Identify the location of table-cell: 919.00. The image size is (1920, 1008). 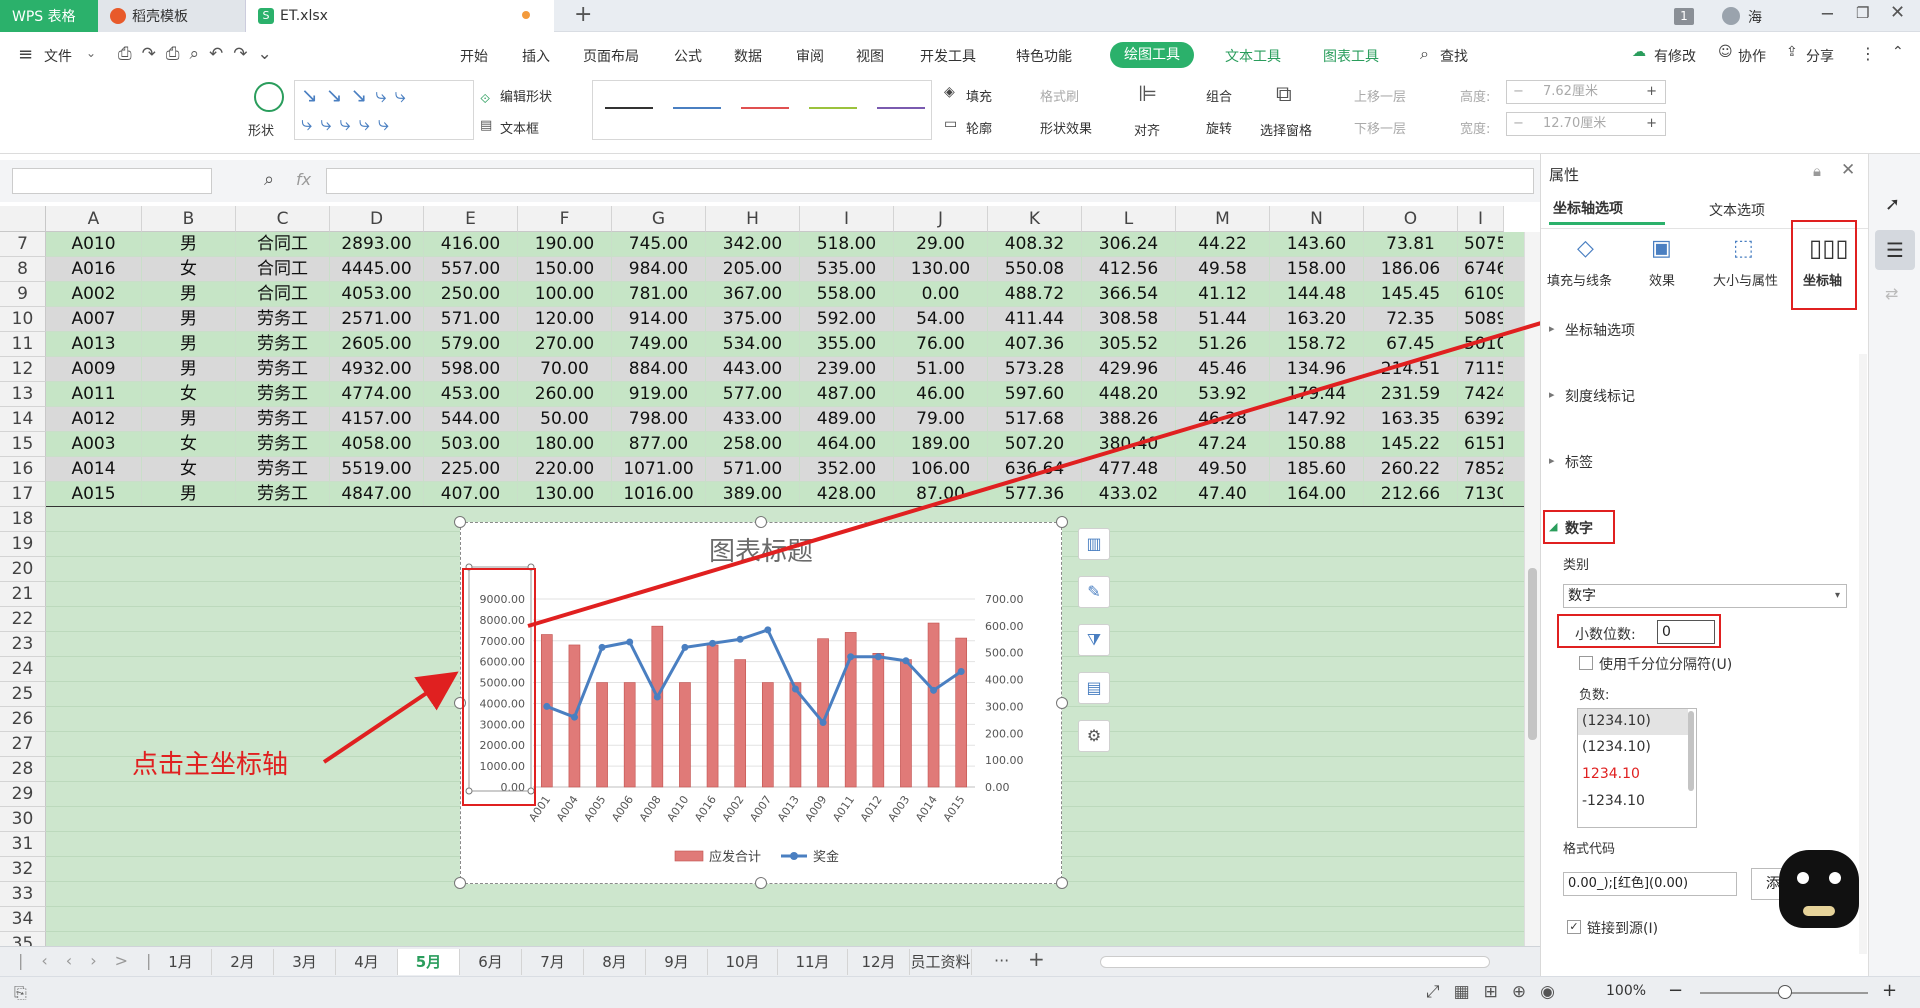
(659, 394).